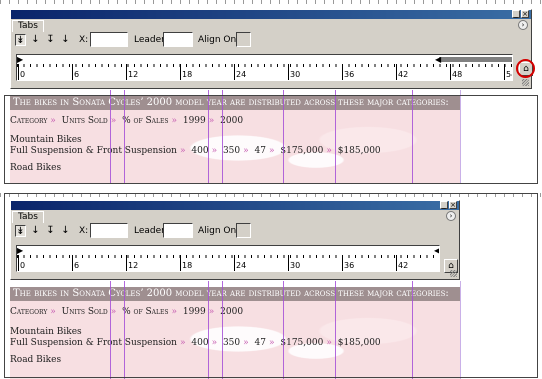 This screenshot has height=379, width=542. I want to click on ruler-number: 54, so click(509, 74).